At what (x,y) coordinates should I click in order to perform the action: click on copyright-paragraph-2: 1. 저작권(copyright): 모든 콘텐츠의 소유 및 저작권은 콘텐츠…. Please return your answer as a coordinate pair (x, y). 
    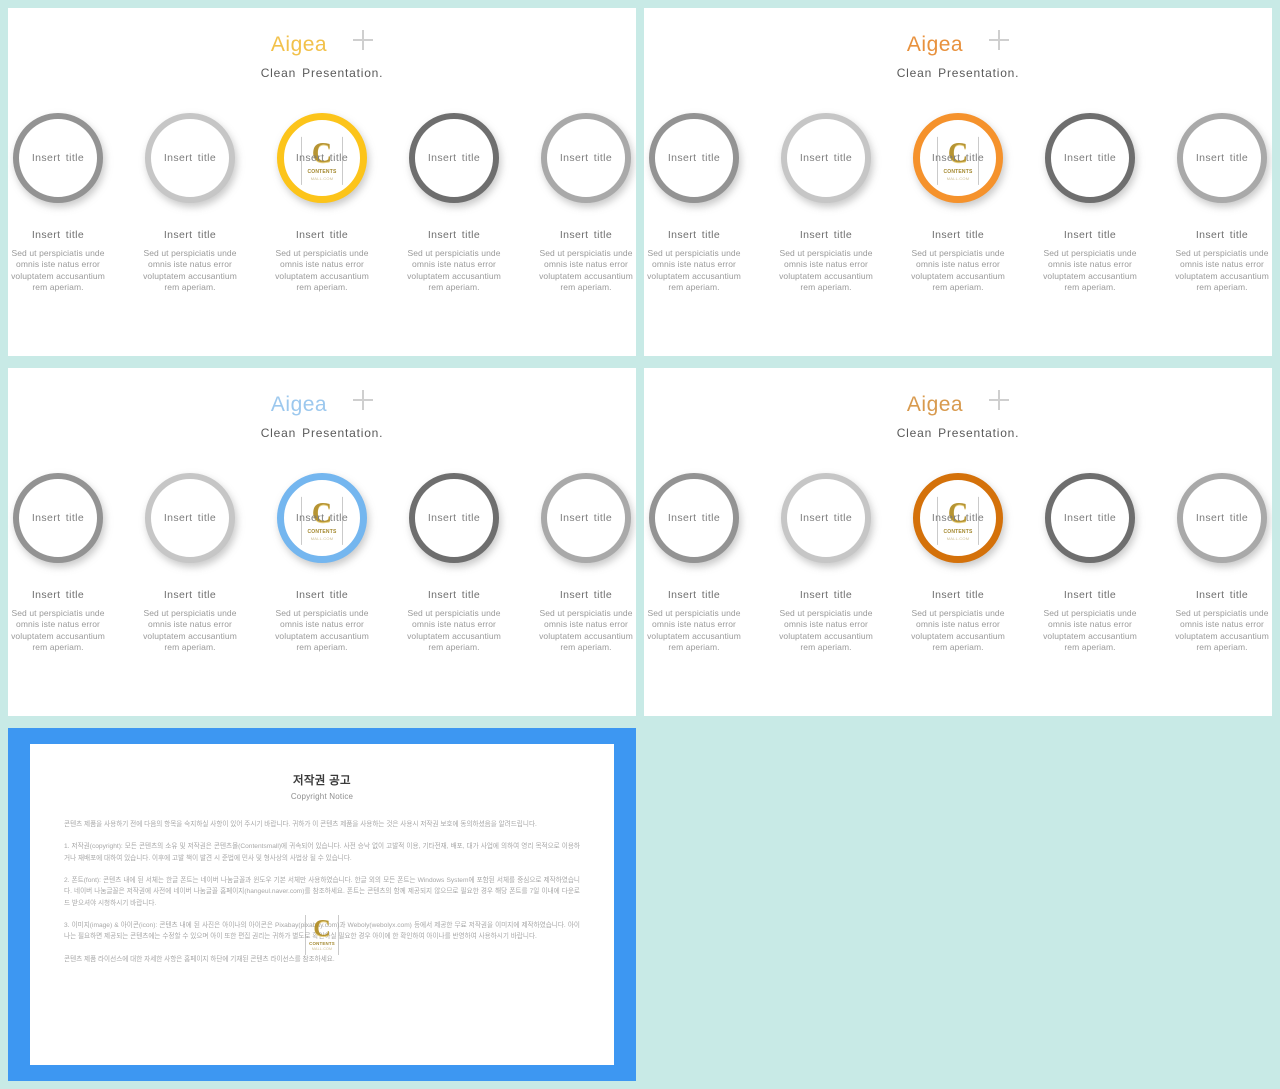
    Looking at the image, I should click on (322, 852).